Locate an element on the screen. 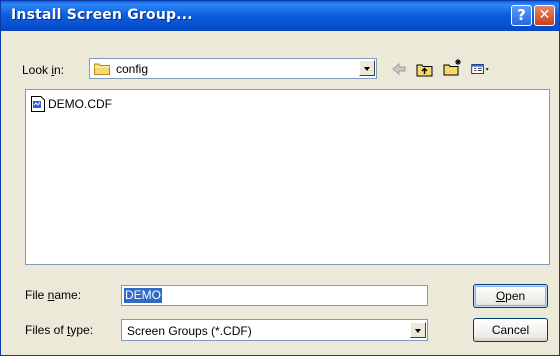 The height and width of the screenshot is (356, 560). file-type-label: Files of type: is located at coordinates (59, 330).